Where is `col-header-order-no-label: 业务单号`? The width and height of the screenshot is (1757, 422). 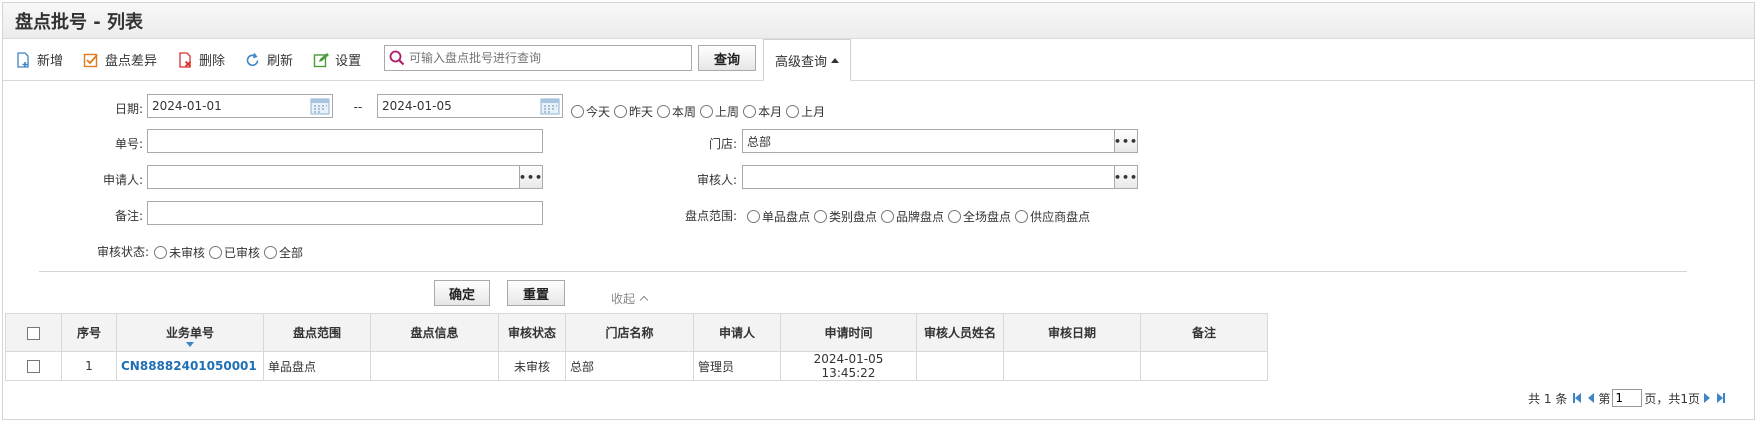
col-header-order-no-label: 业务单号 is located at coordinates (189, 333).